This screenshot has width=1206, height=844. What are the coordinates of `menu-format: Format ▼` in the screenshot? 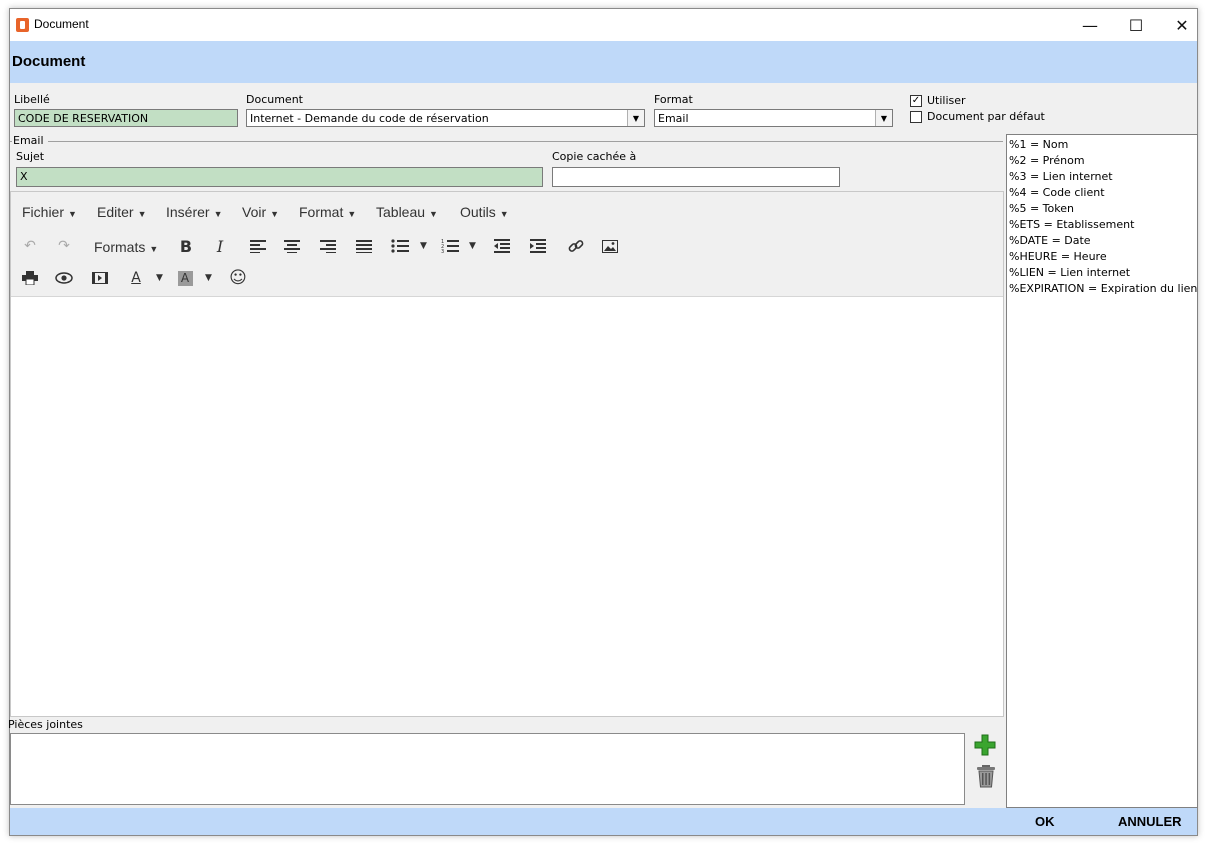 It's located at (327, 212).